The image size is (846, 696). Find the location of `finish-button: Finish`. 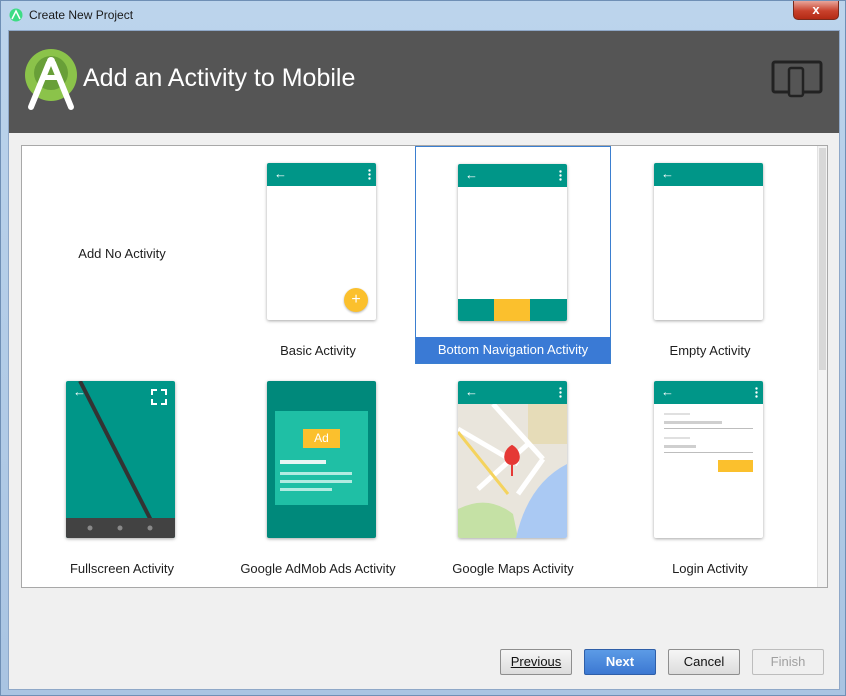

finish-button: Finish is located at coordinates (788, 662).